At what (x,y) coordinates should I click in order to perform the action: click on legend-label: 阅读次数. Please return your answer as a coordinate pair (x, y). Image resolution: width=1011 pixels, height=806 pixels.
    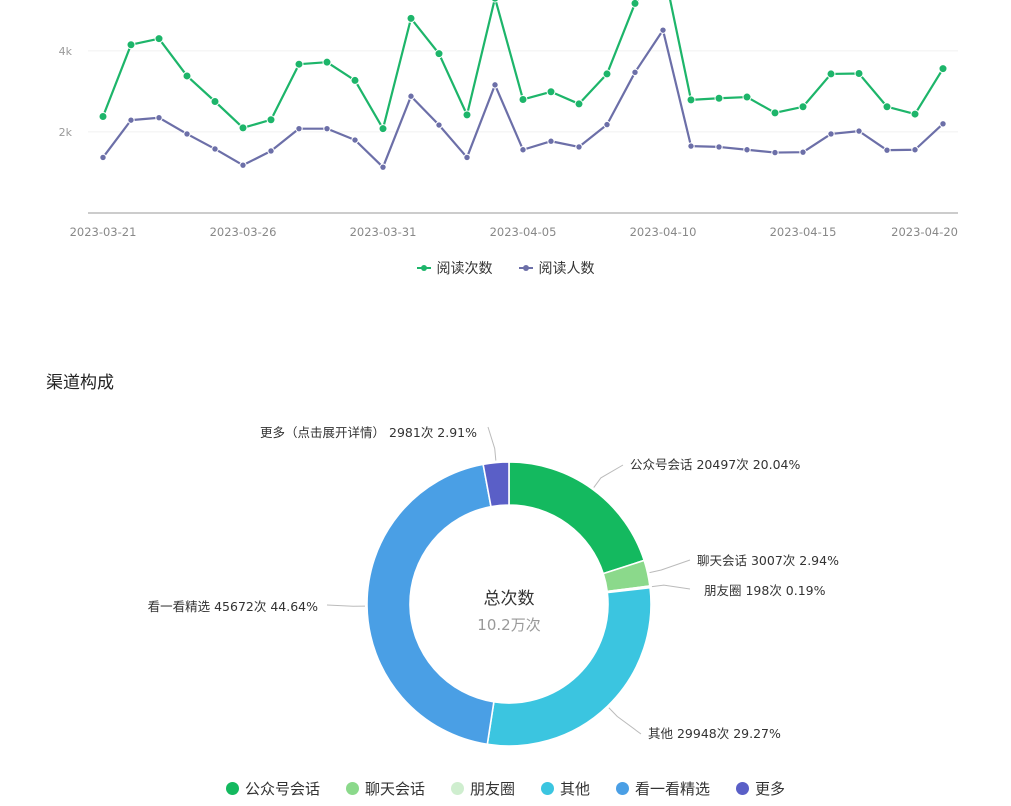
    Looking at the image, I should click on (464, 269).